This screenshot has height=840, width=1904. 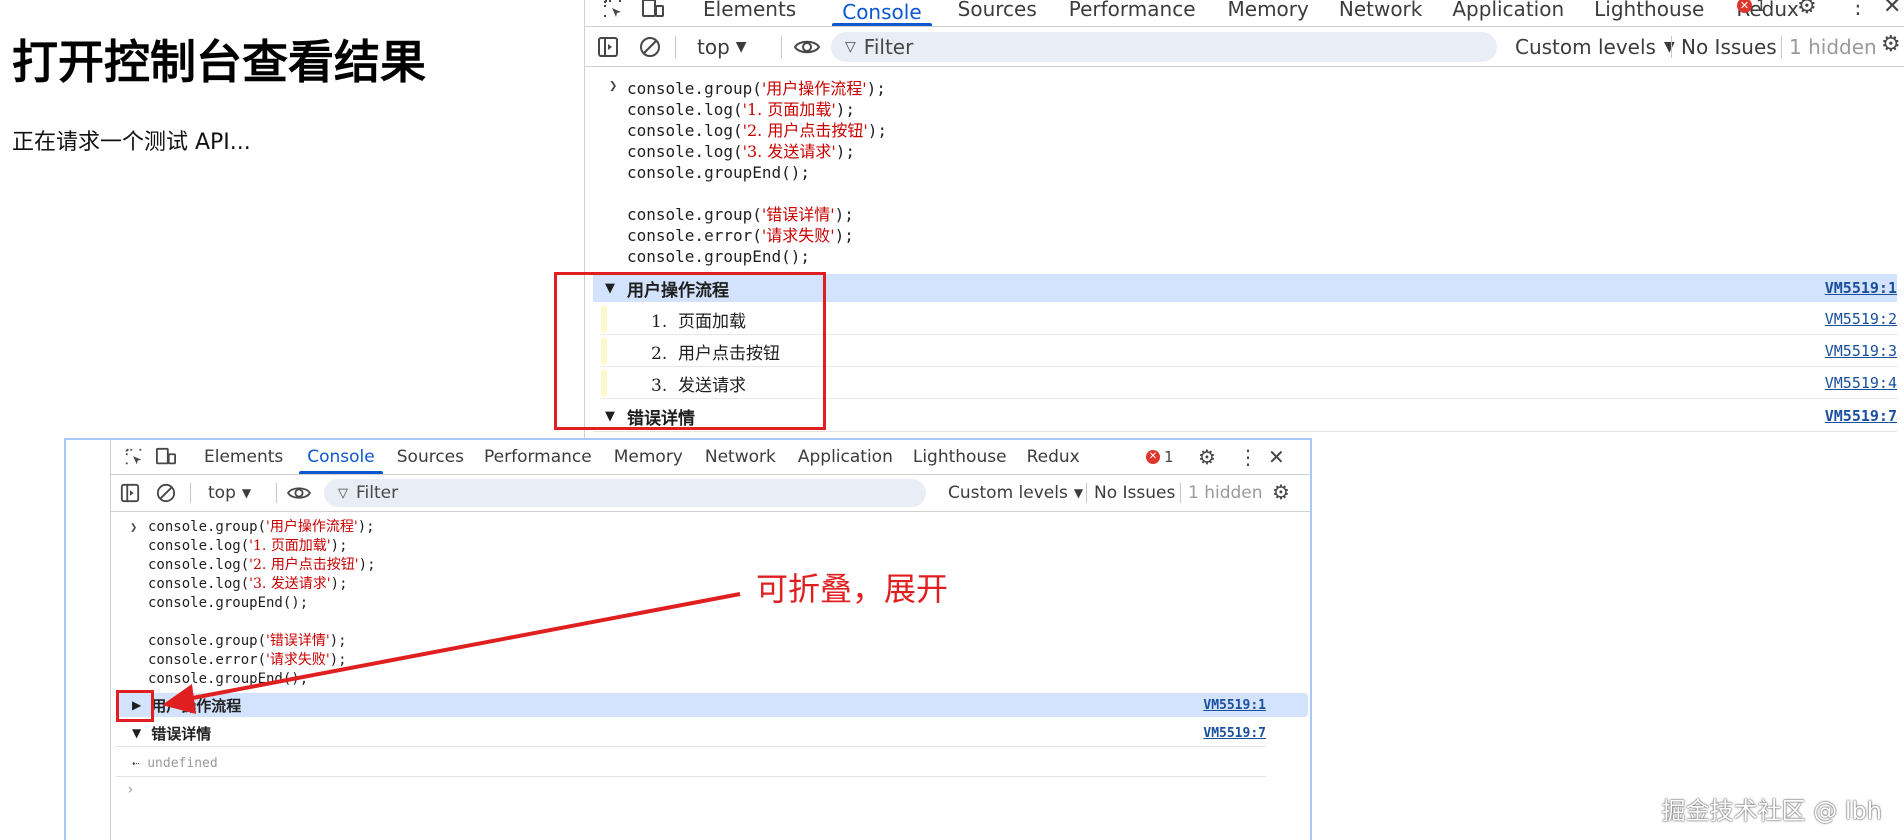 What do you see at coordinates (1861, 351) in the screenshot?
I see `source-link: VM5519:3` at bounding box center [1861, 351].